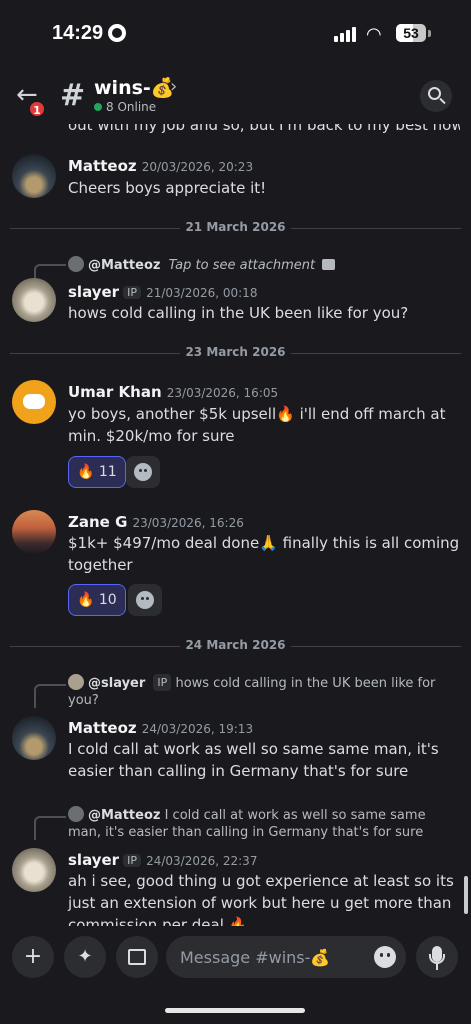 This screenshot has height=1024, width=471. What do you see at coordinates (329, 264) in the screenshot?
I see `image-icon` at bounding box center [329, 264].